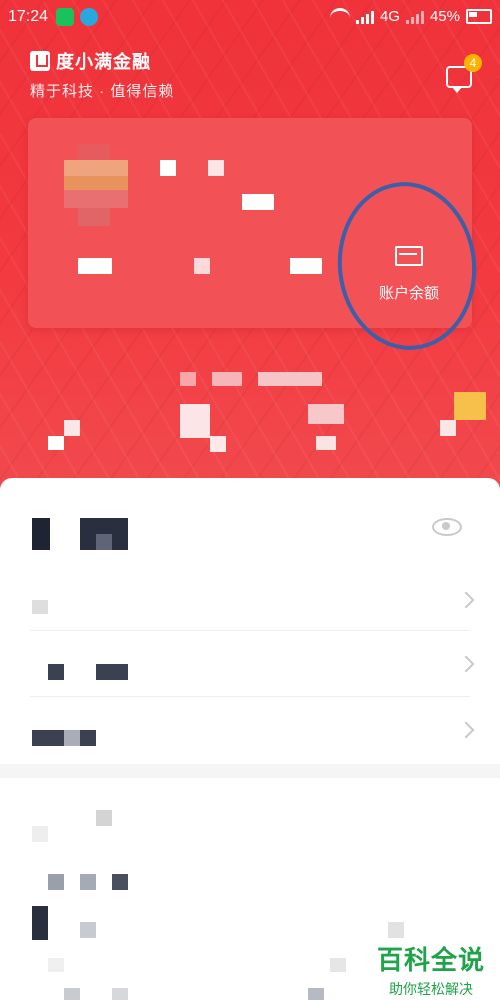  What do you see at coordinates (40, 61) in the screenshot?
I see `brand-logo-icon` at bounding box center [40, 61].